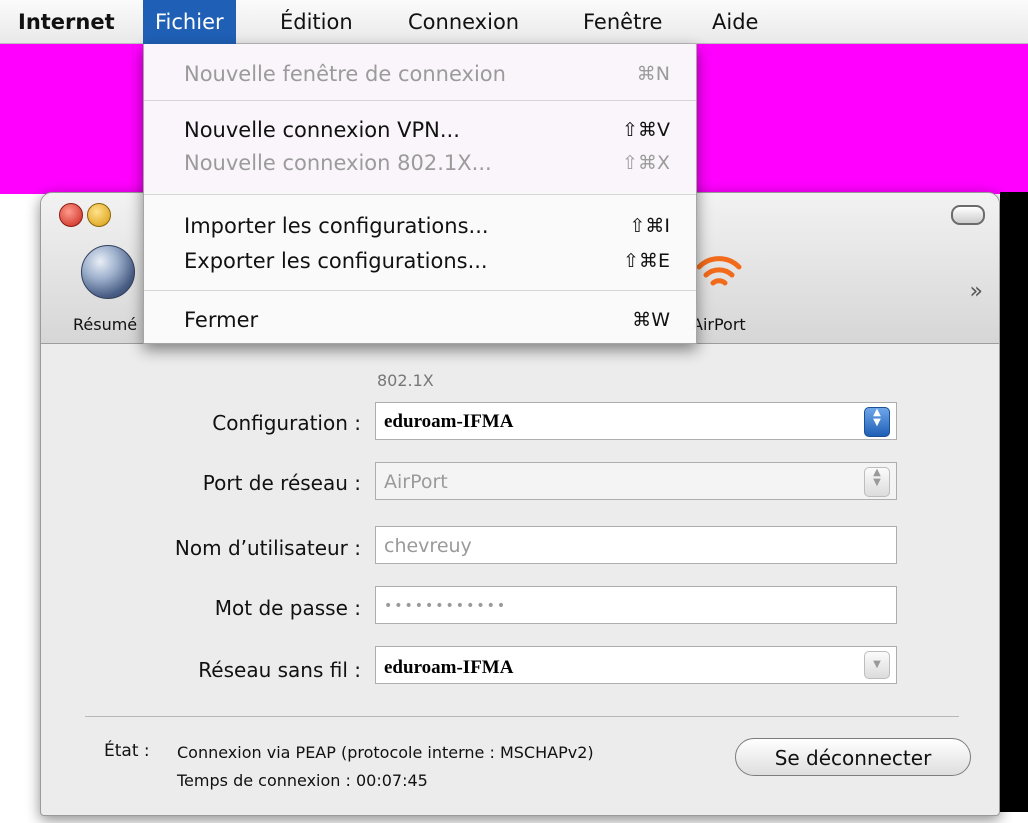 This screenshot has width=1028, height=823. I want to click on section-label: 802.1X, so click(405, 380).